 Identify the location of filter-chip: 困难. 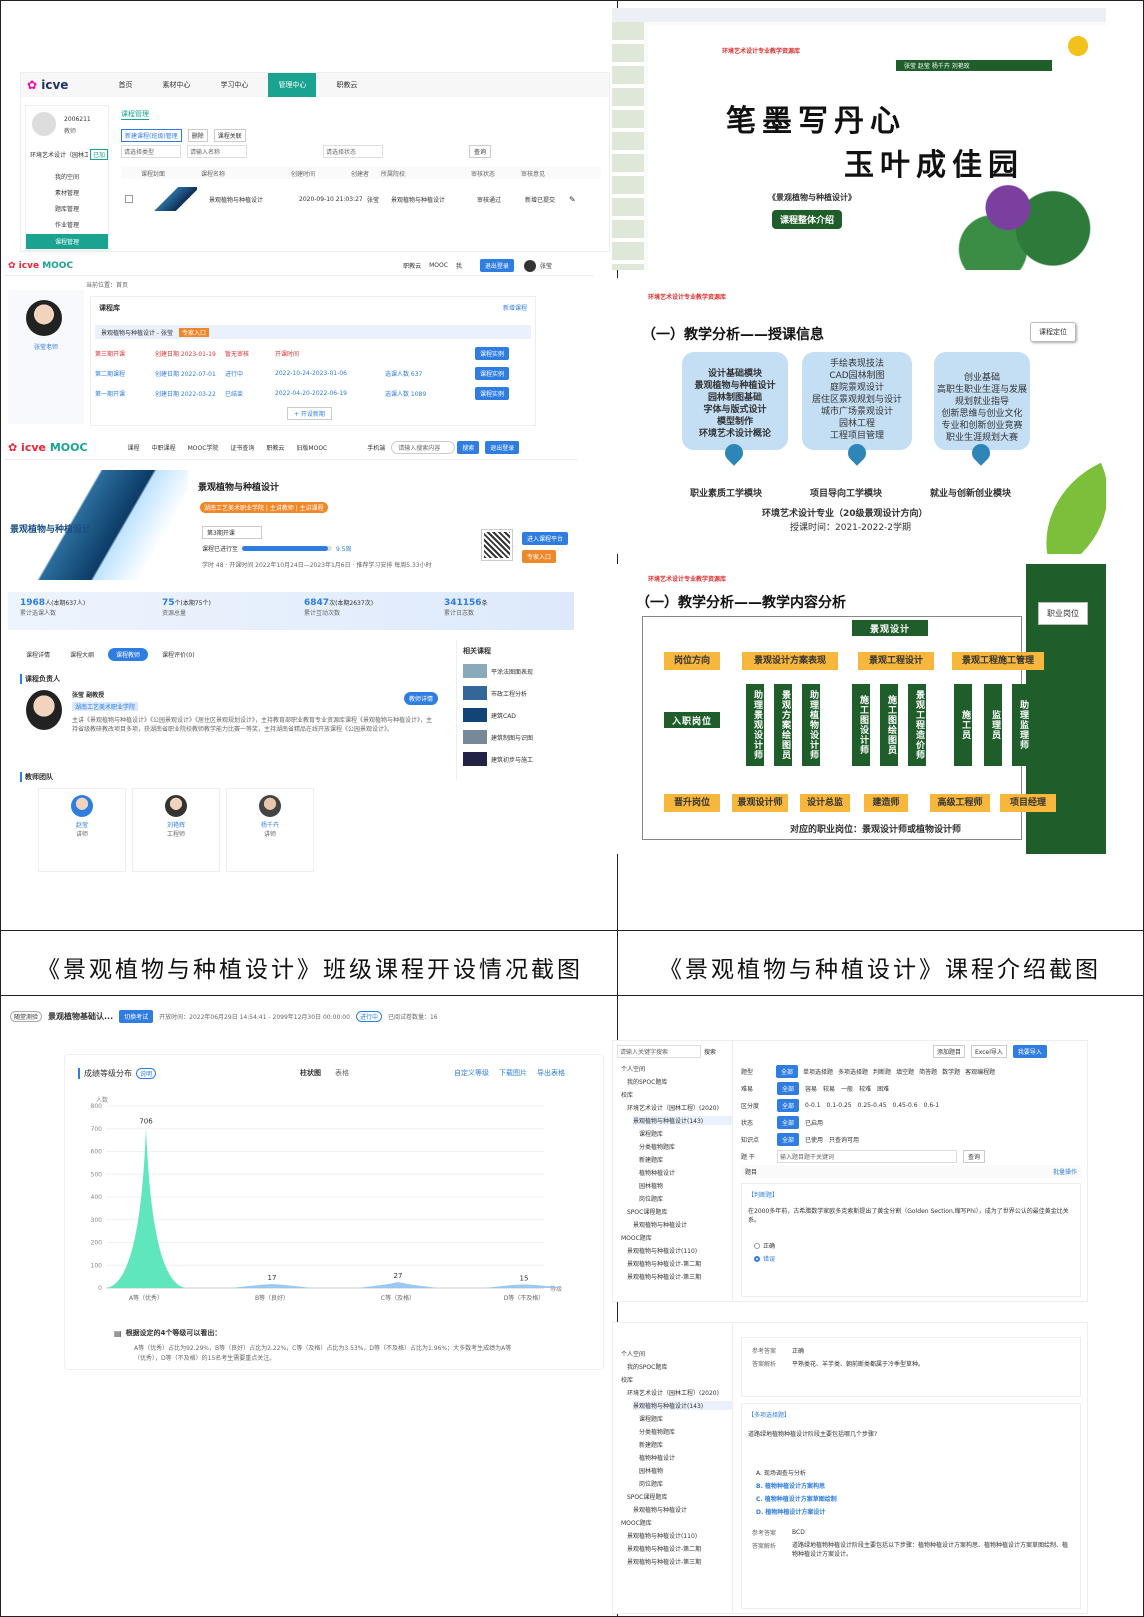
(883, 1088).